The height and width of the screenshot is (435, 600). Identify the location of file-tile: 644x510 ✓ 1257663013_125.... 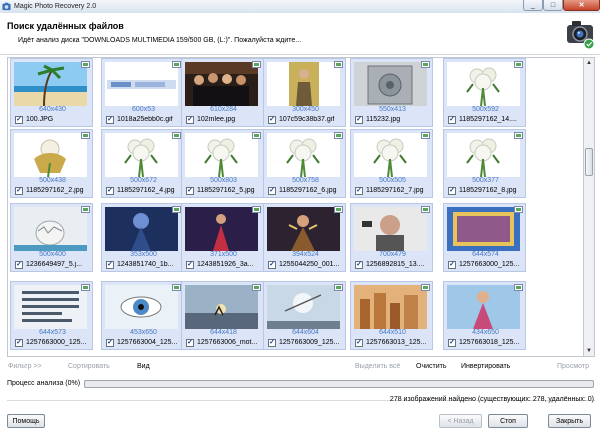
(391, 315).